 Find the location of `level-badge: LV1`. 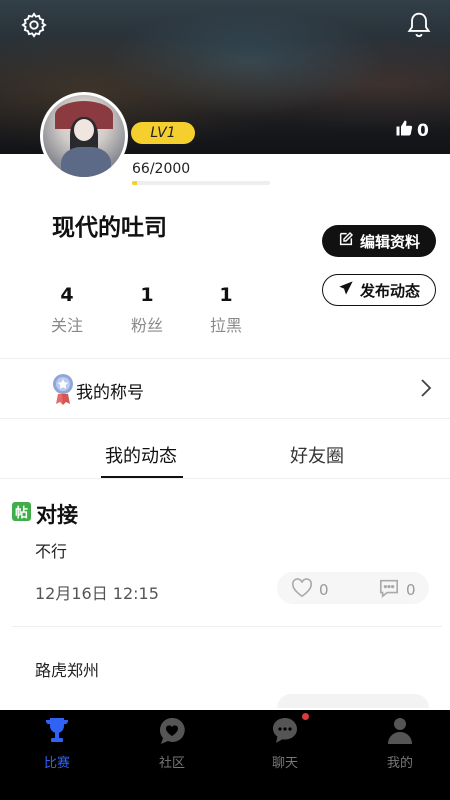

level-badge: LV1 is located at coordinates (163, 133).